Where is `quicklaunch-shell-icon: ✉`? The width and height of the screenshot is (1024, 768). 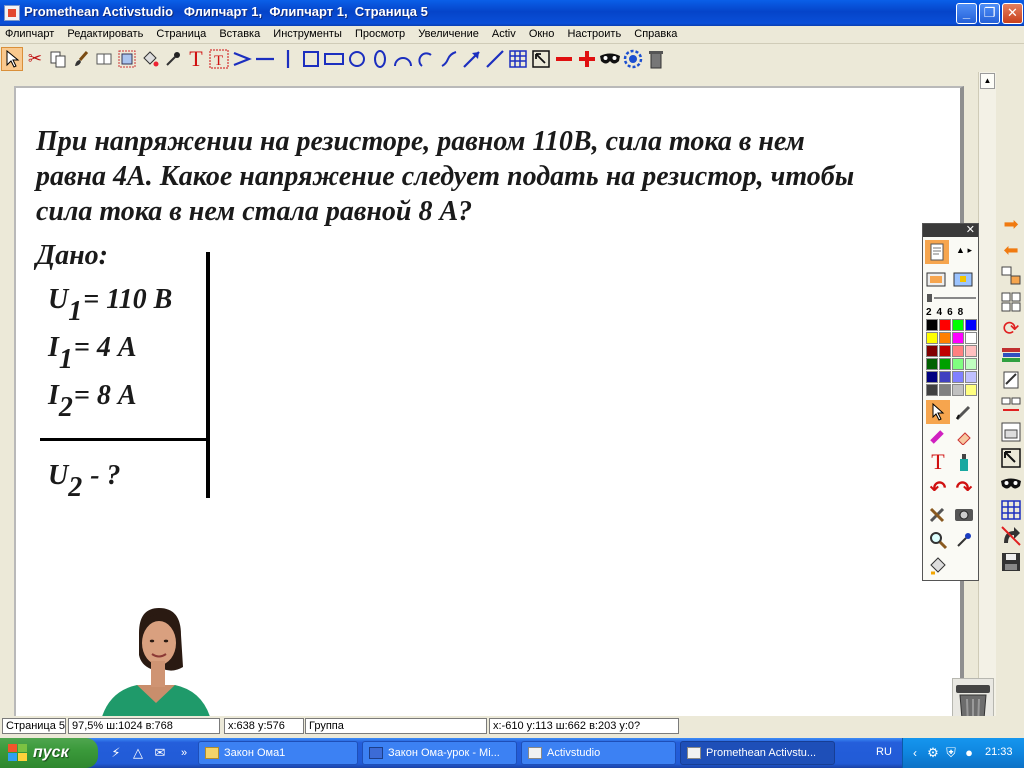
quicklaunch-shell-icon: ✉ is located at coordinates (160, 753).